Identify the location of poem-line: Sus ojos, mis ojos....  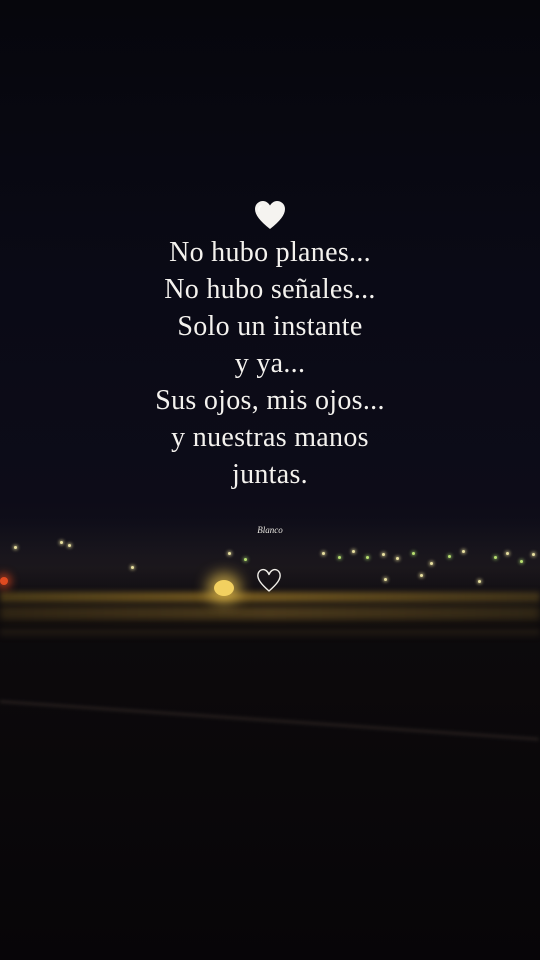
(270, 400).